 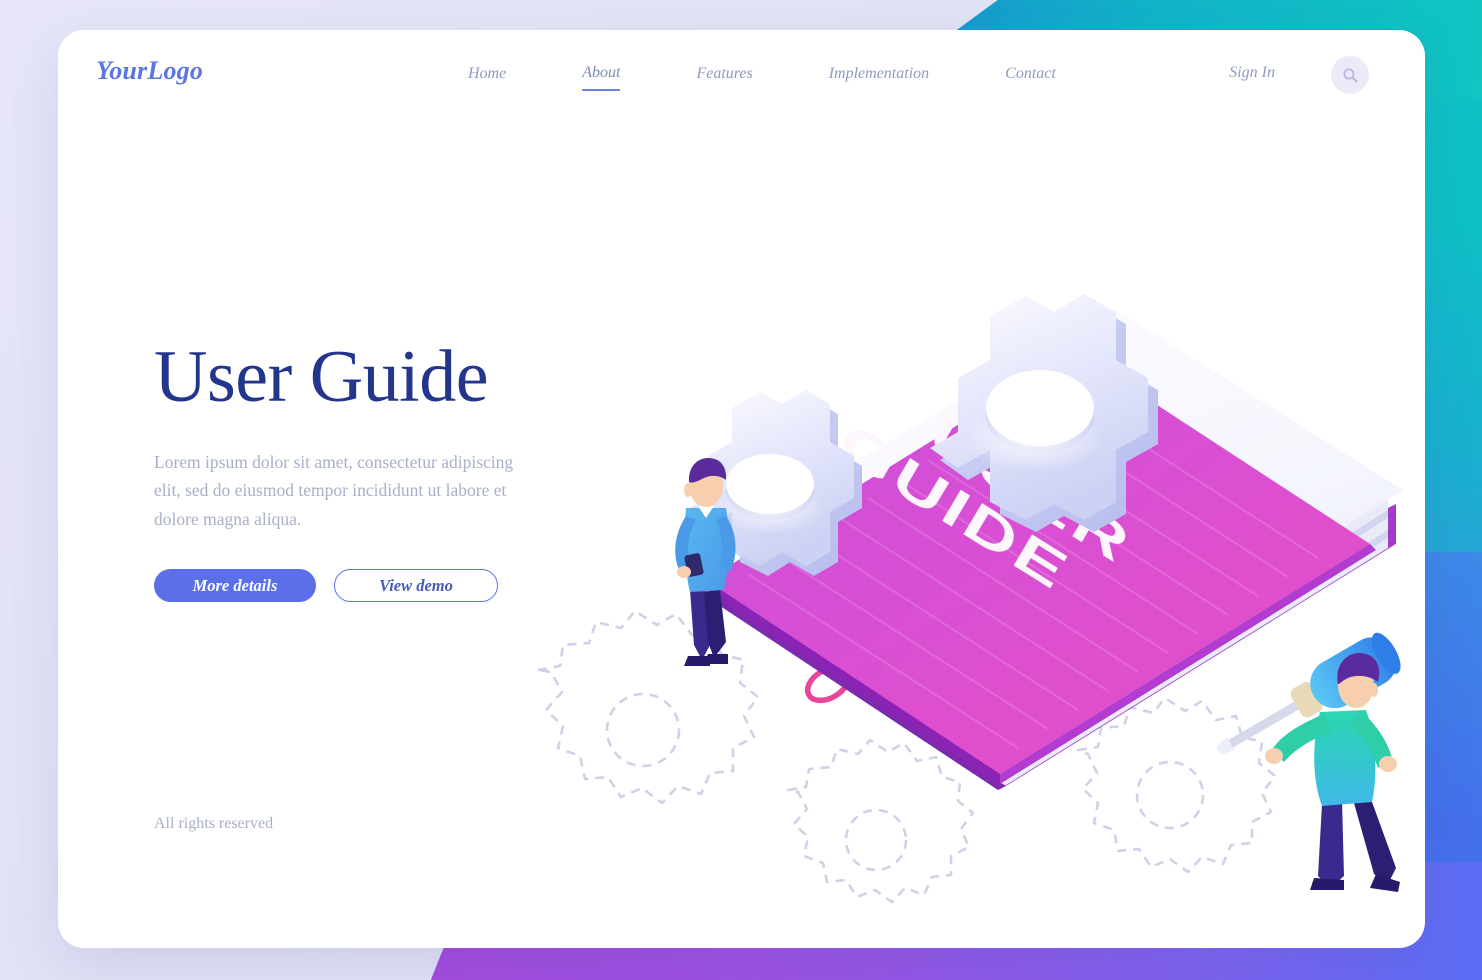 What do you see at coordinates (149, 71) in the screenshot?
I see `logo: YourLogo` at bounding box center [149, 71].